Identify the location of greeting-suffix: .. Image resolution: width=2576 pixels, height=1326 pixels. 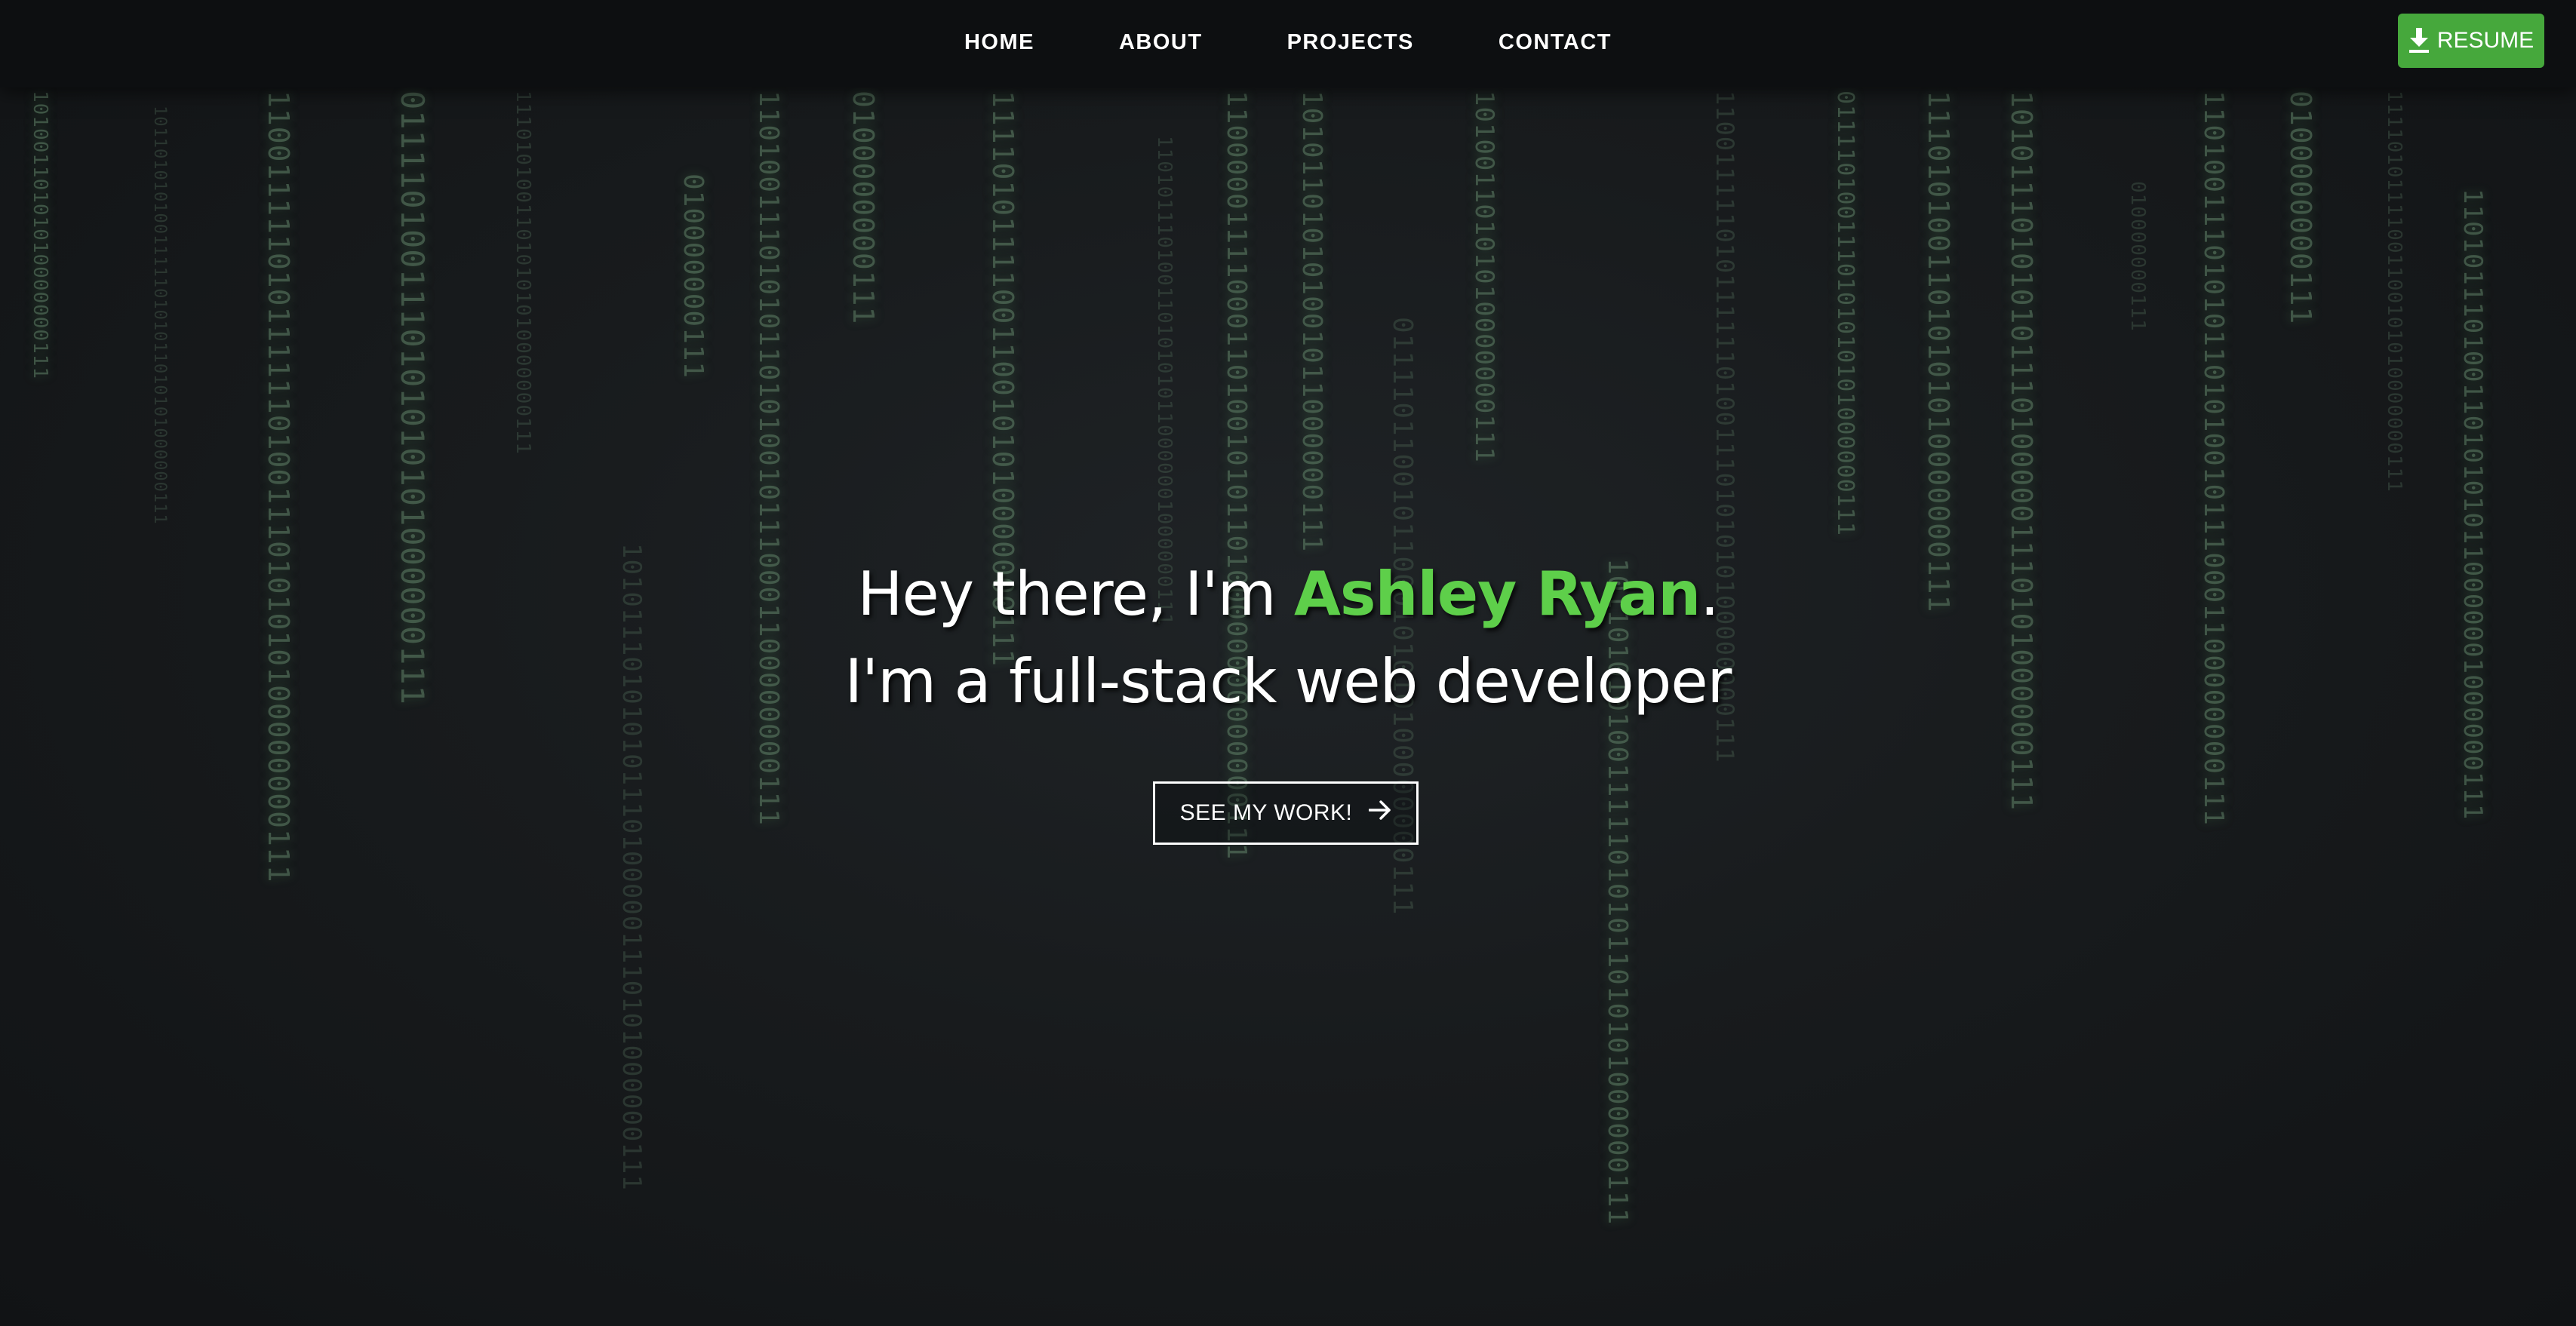
(1709, 594).